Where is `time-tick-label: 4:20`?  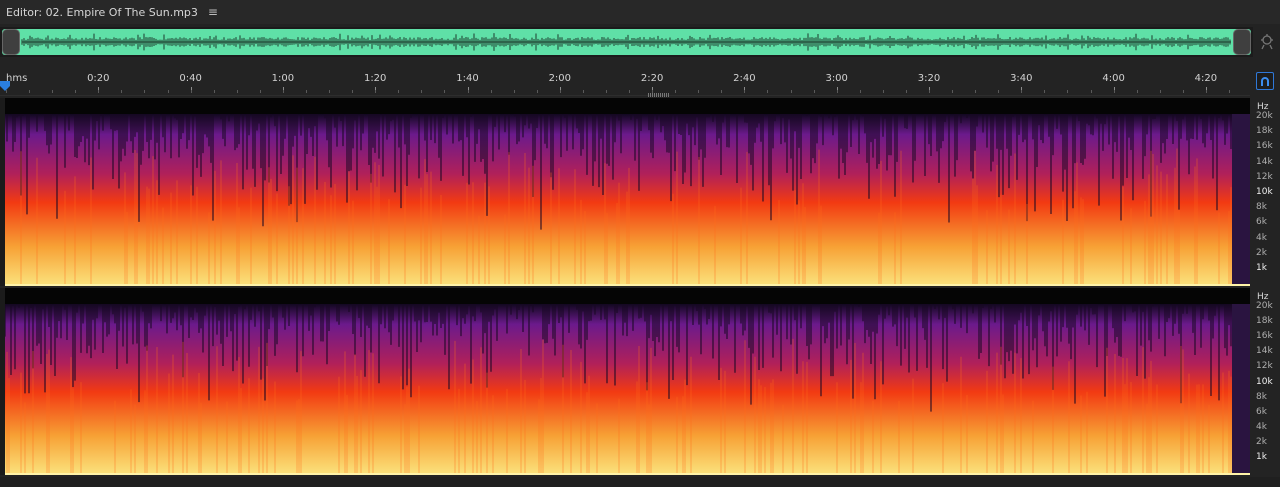
time-tick-label: 4:20 is located at coordinates (1206, 78).